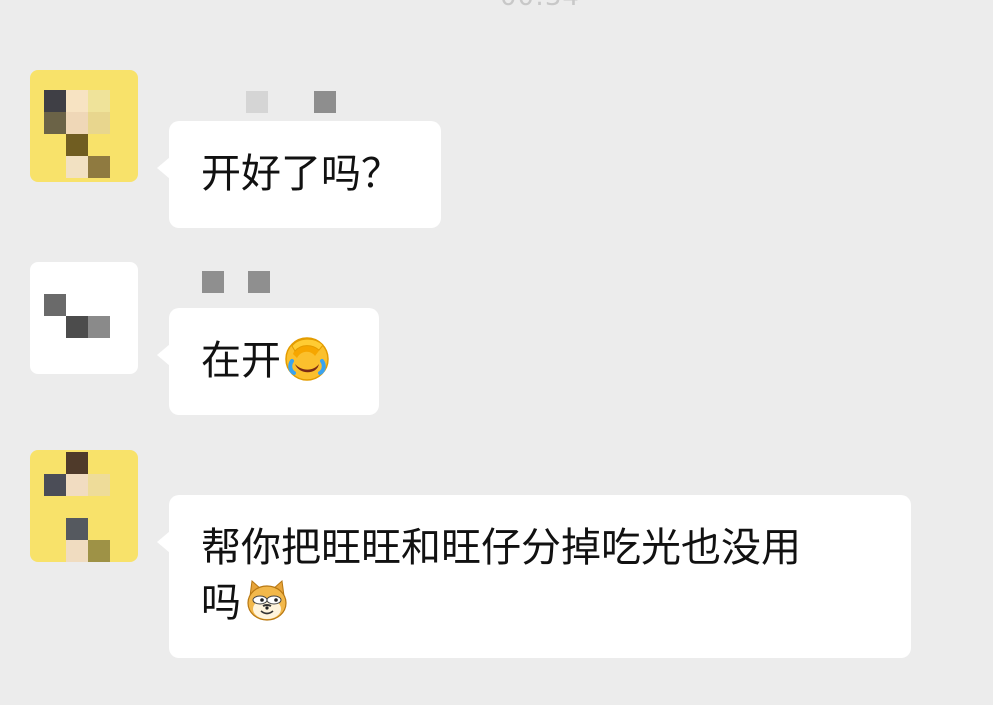 The height and width of the screenshot is (705, 993). I want to click on facepalm-crying-emoji-icon, so click(307, 359).